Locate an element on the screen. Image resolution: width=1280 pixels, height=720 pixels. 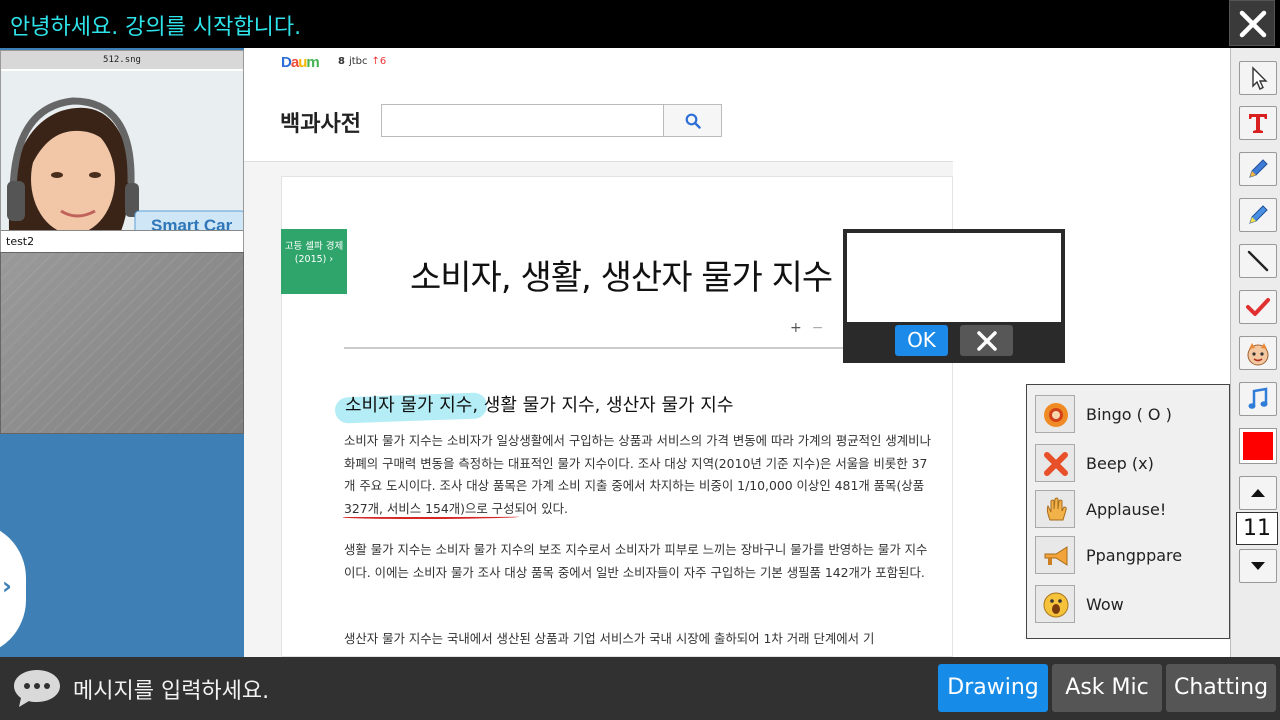
sticker-tool is located at coordinates (1258, 353).